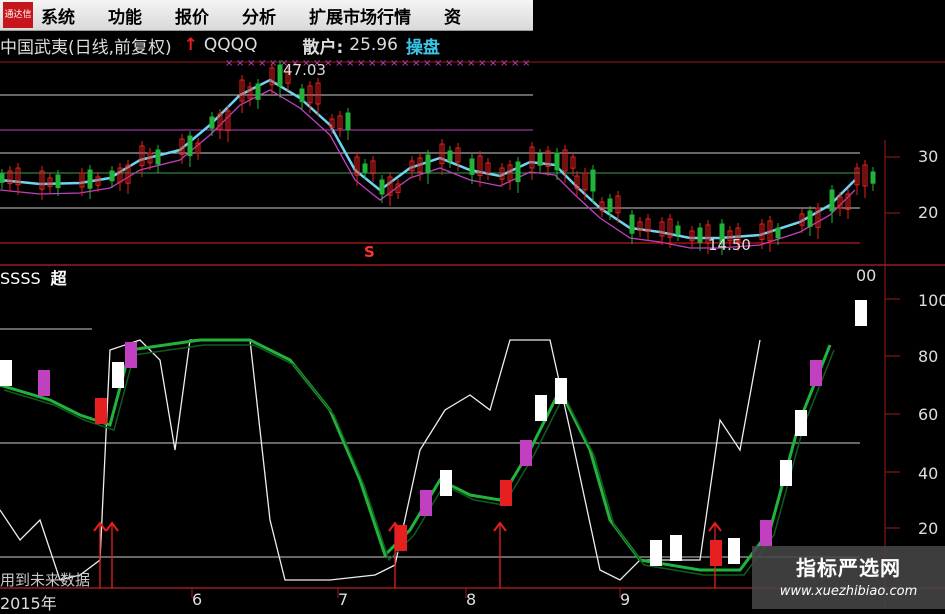 The image size is (945, 614). What do you see at coordinates (58, 15) in the screenshot?
I see `menu-system: 系统` at bounding box center [58, 15].